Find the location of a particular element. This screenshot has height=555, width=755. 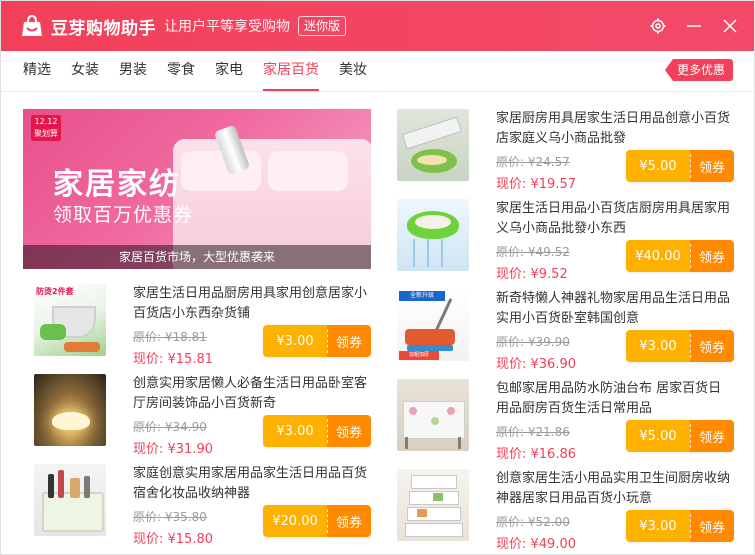

close-button is located at coordinates (730, 26).